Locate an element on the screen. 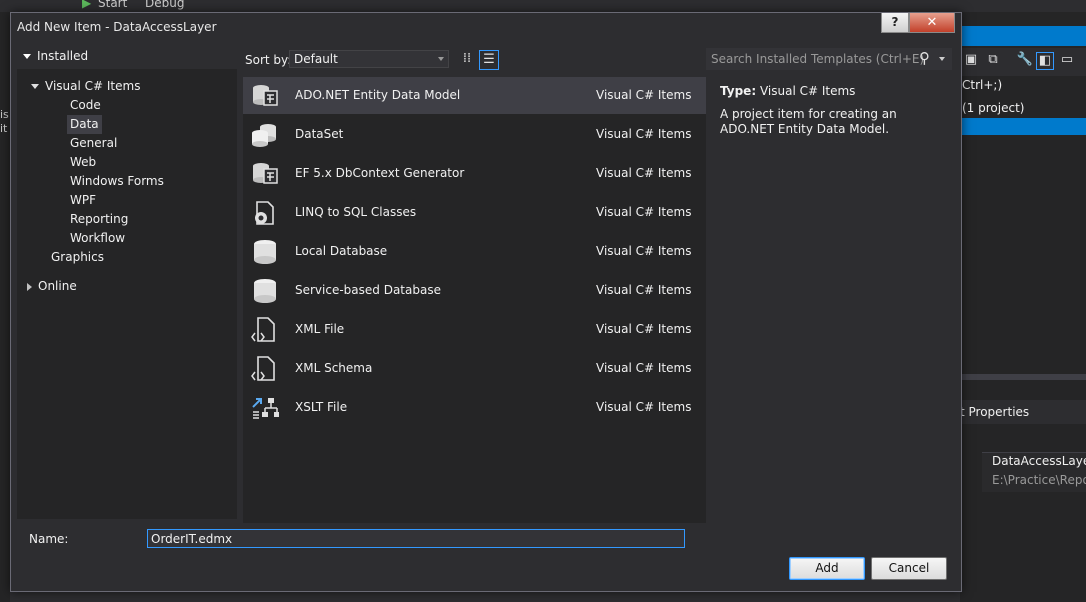 This screenshot has width=1086, height=602. type-label: Type: is located at coordinates (738, 91).